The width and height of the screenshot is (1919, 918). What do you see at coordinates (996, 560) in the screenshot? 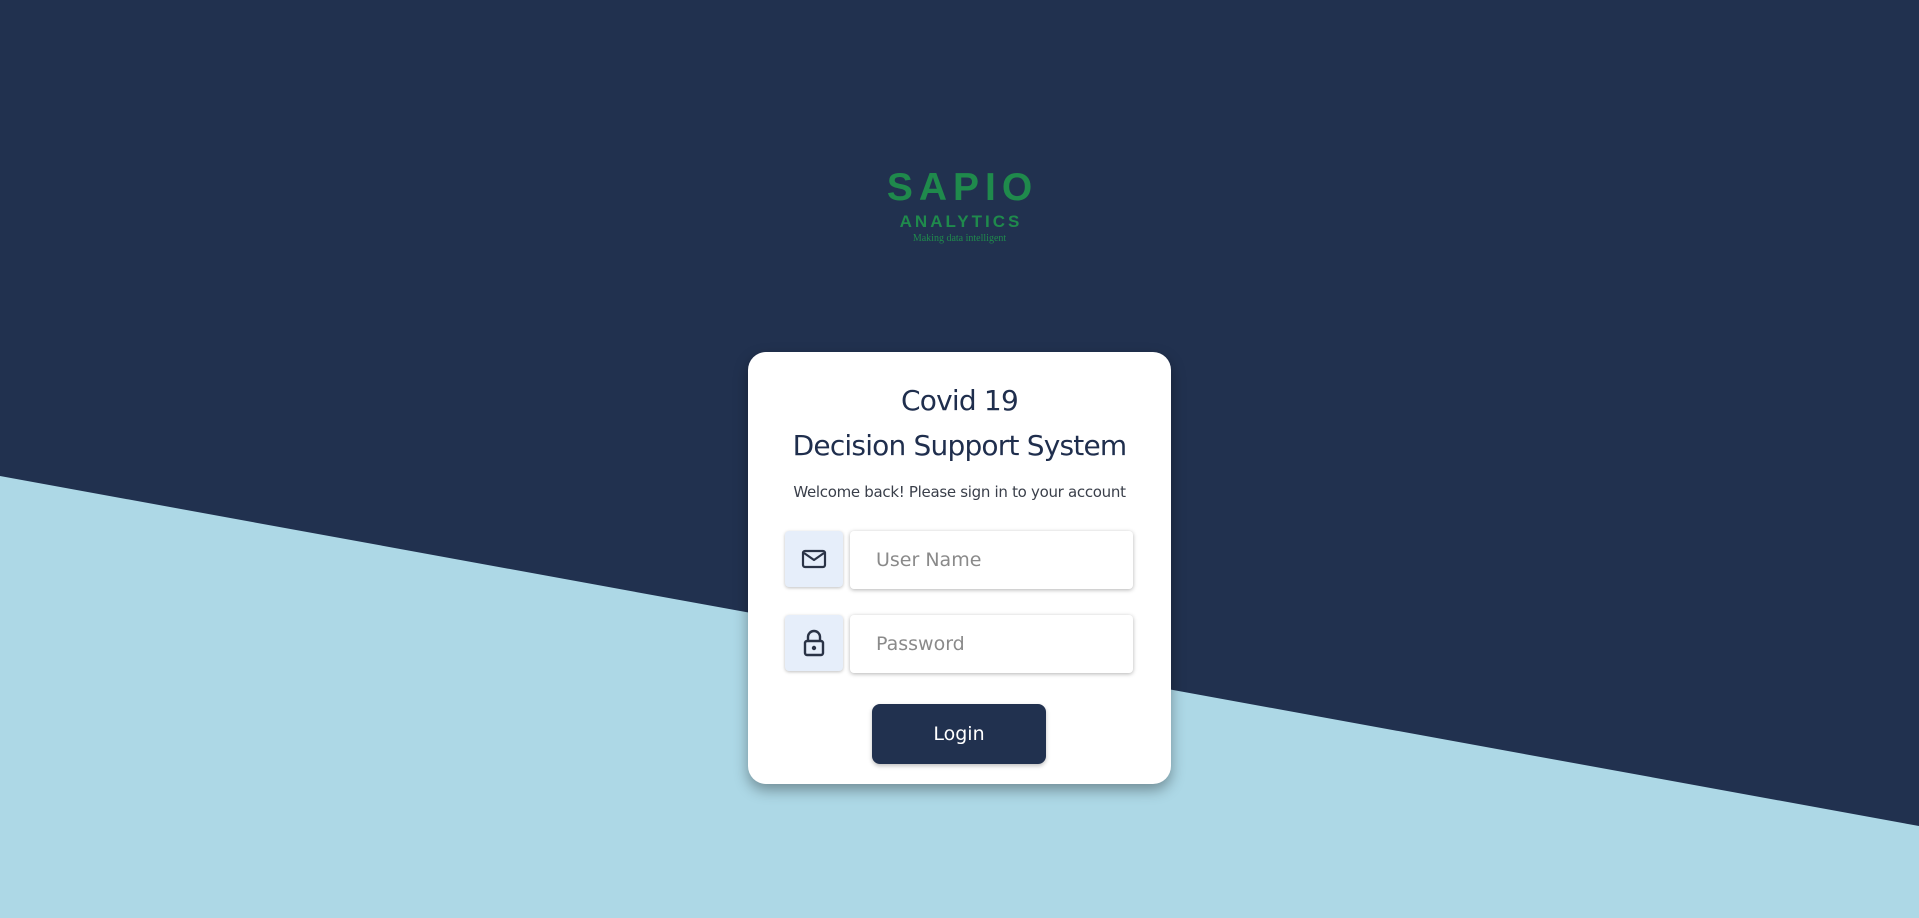
I see `username-input` at bounding box center [996, 560].